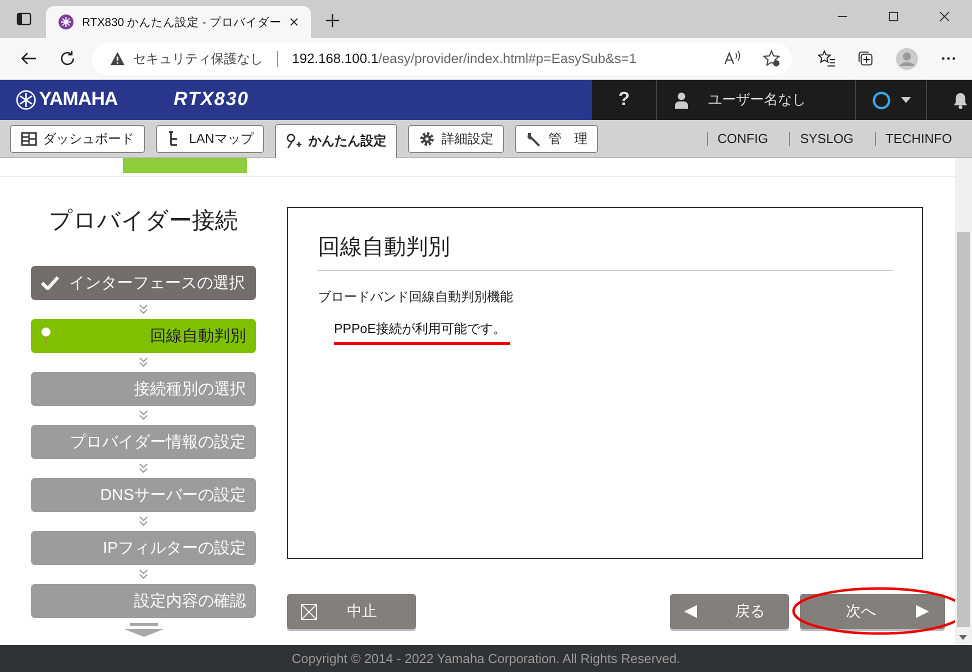 The height and width of the screenshot is (672, 972). What do you see at coordinates (556, 138) in the screenshot?
I see `nav-tab: 管 理` at bounding box center [556, 138].